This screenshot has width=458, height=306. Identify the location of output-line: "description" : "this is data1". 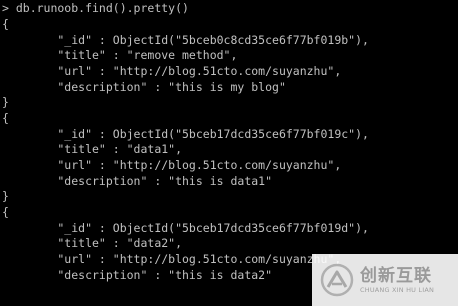
(137, 181).